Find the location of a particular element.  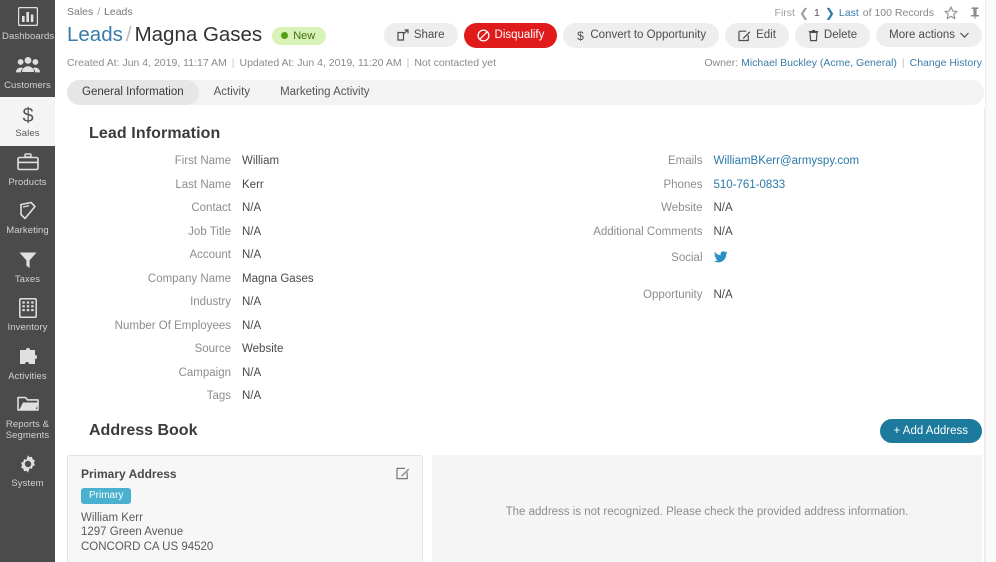

chevron-right-icon: ❯ is located at coordinates (830, 13).